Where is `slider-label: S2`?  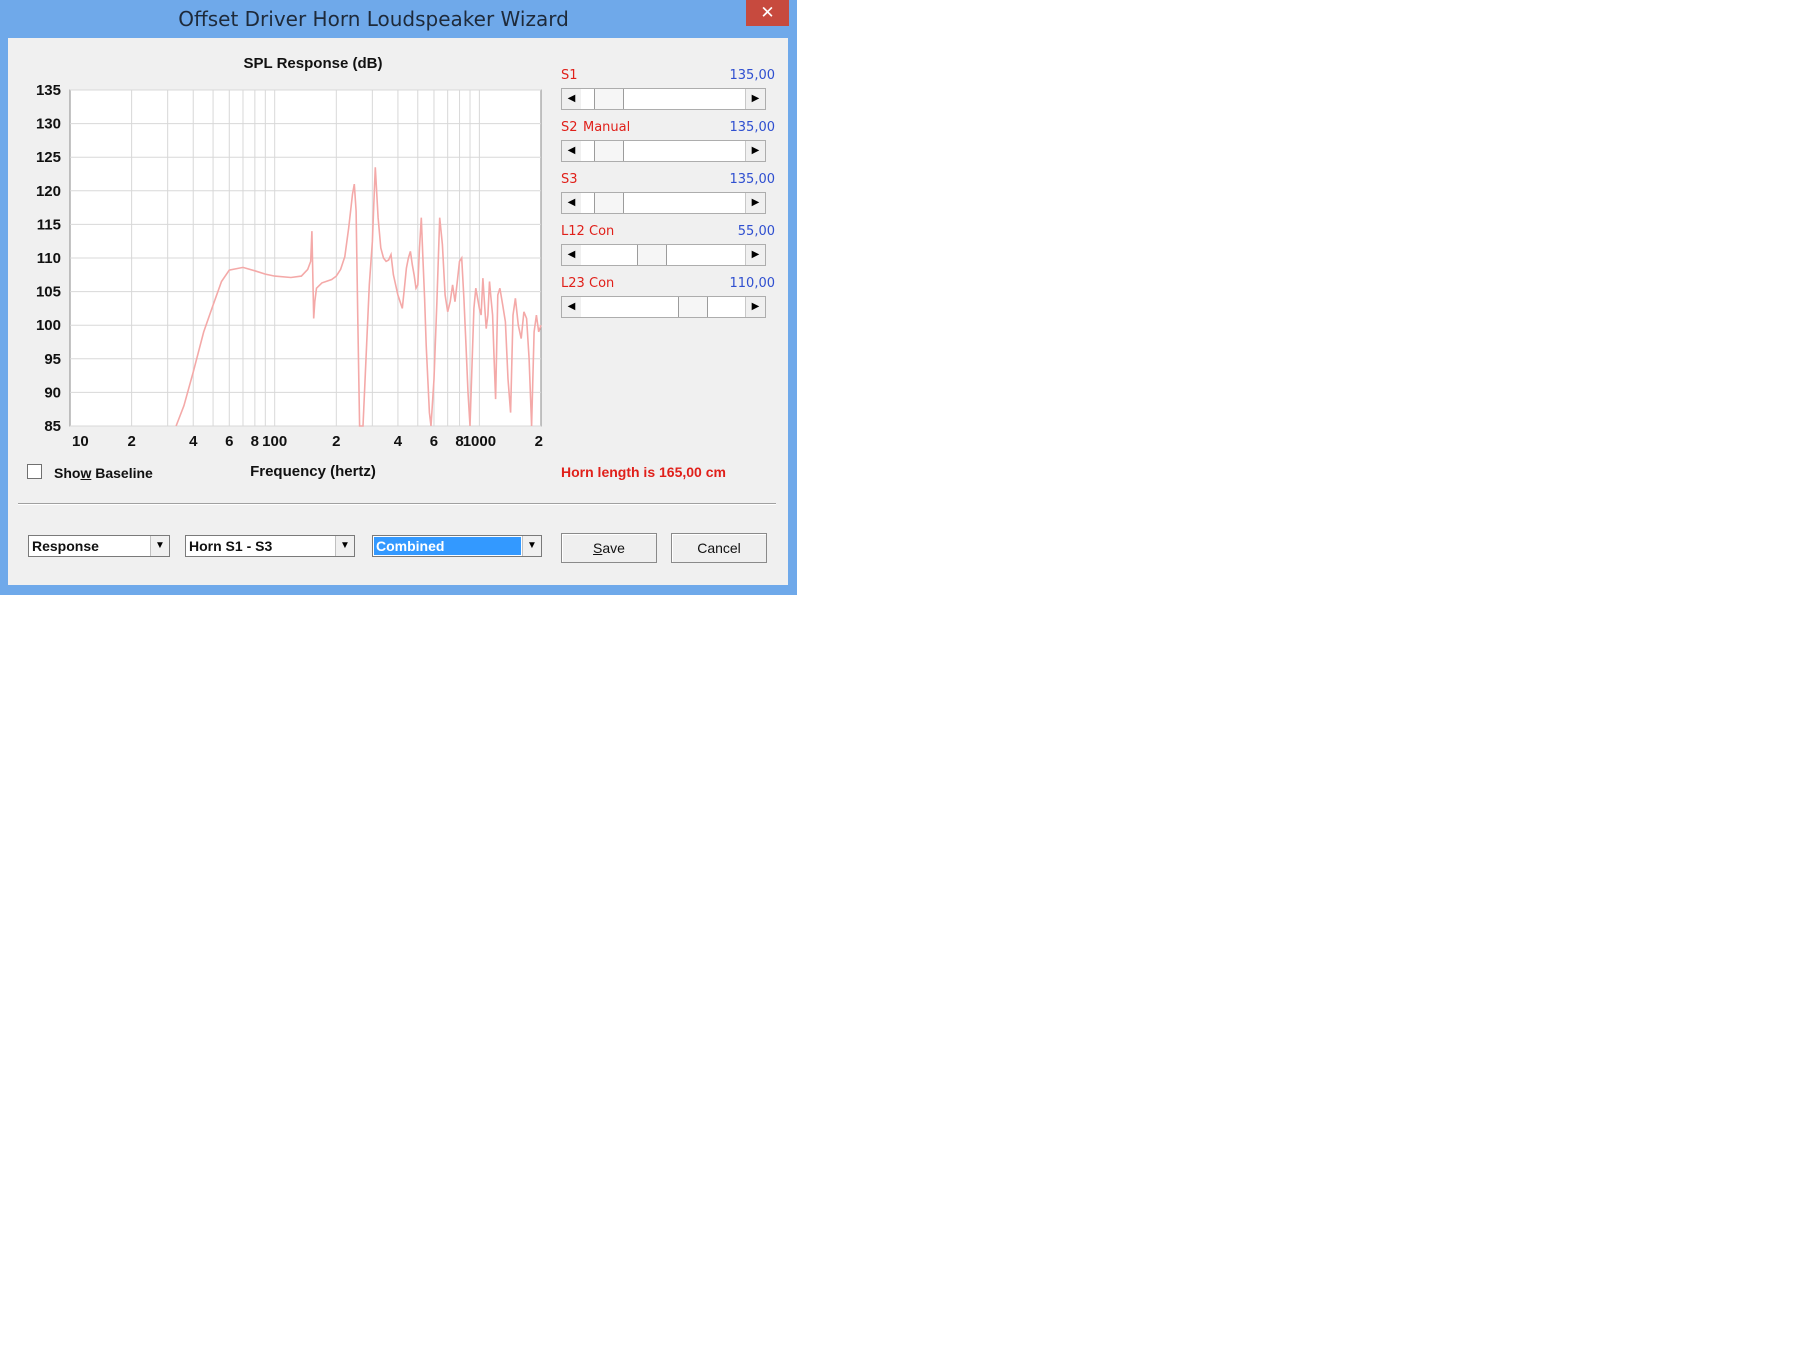 slider-label: S2 is located at coordinates (569, 127).